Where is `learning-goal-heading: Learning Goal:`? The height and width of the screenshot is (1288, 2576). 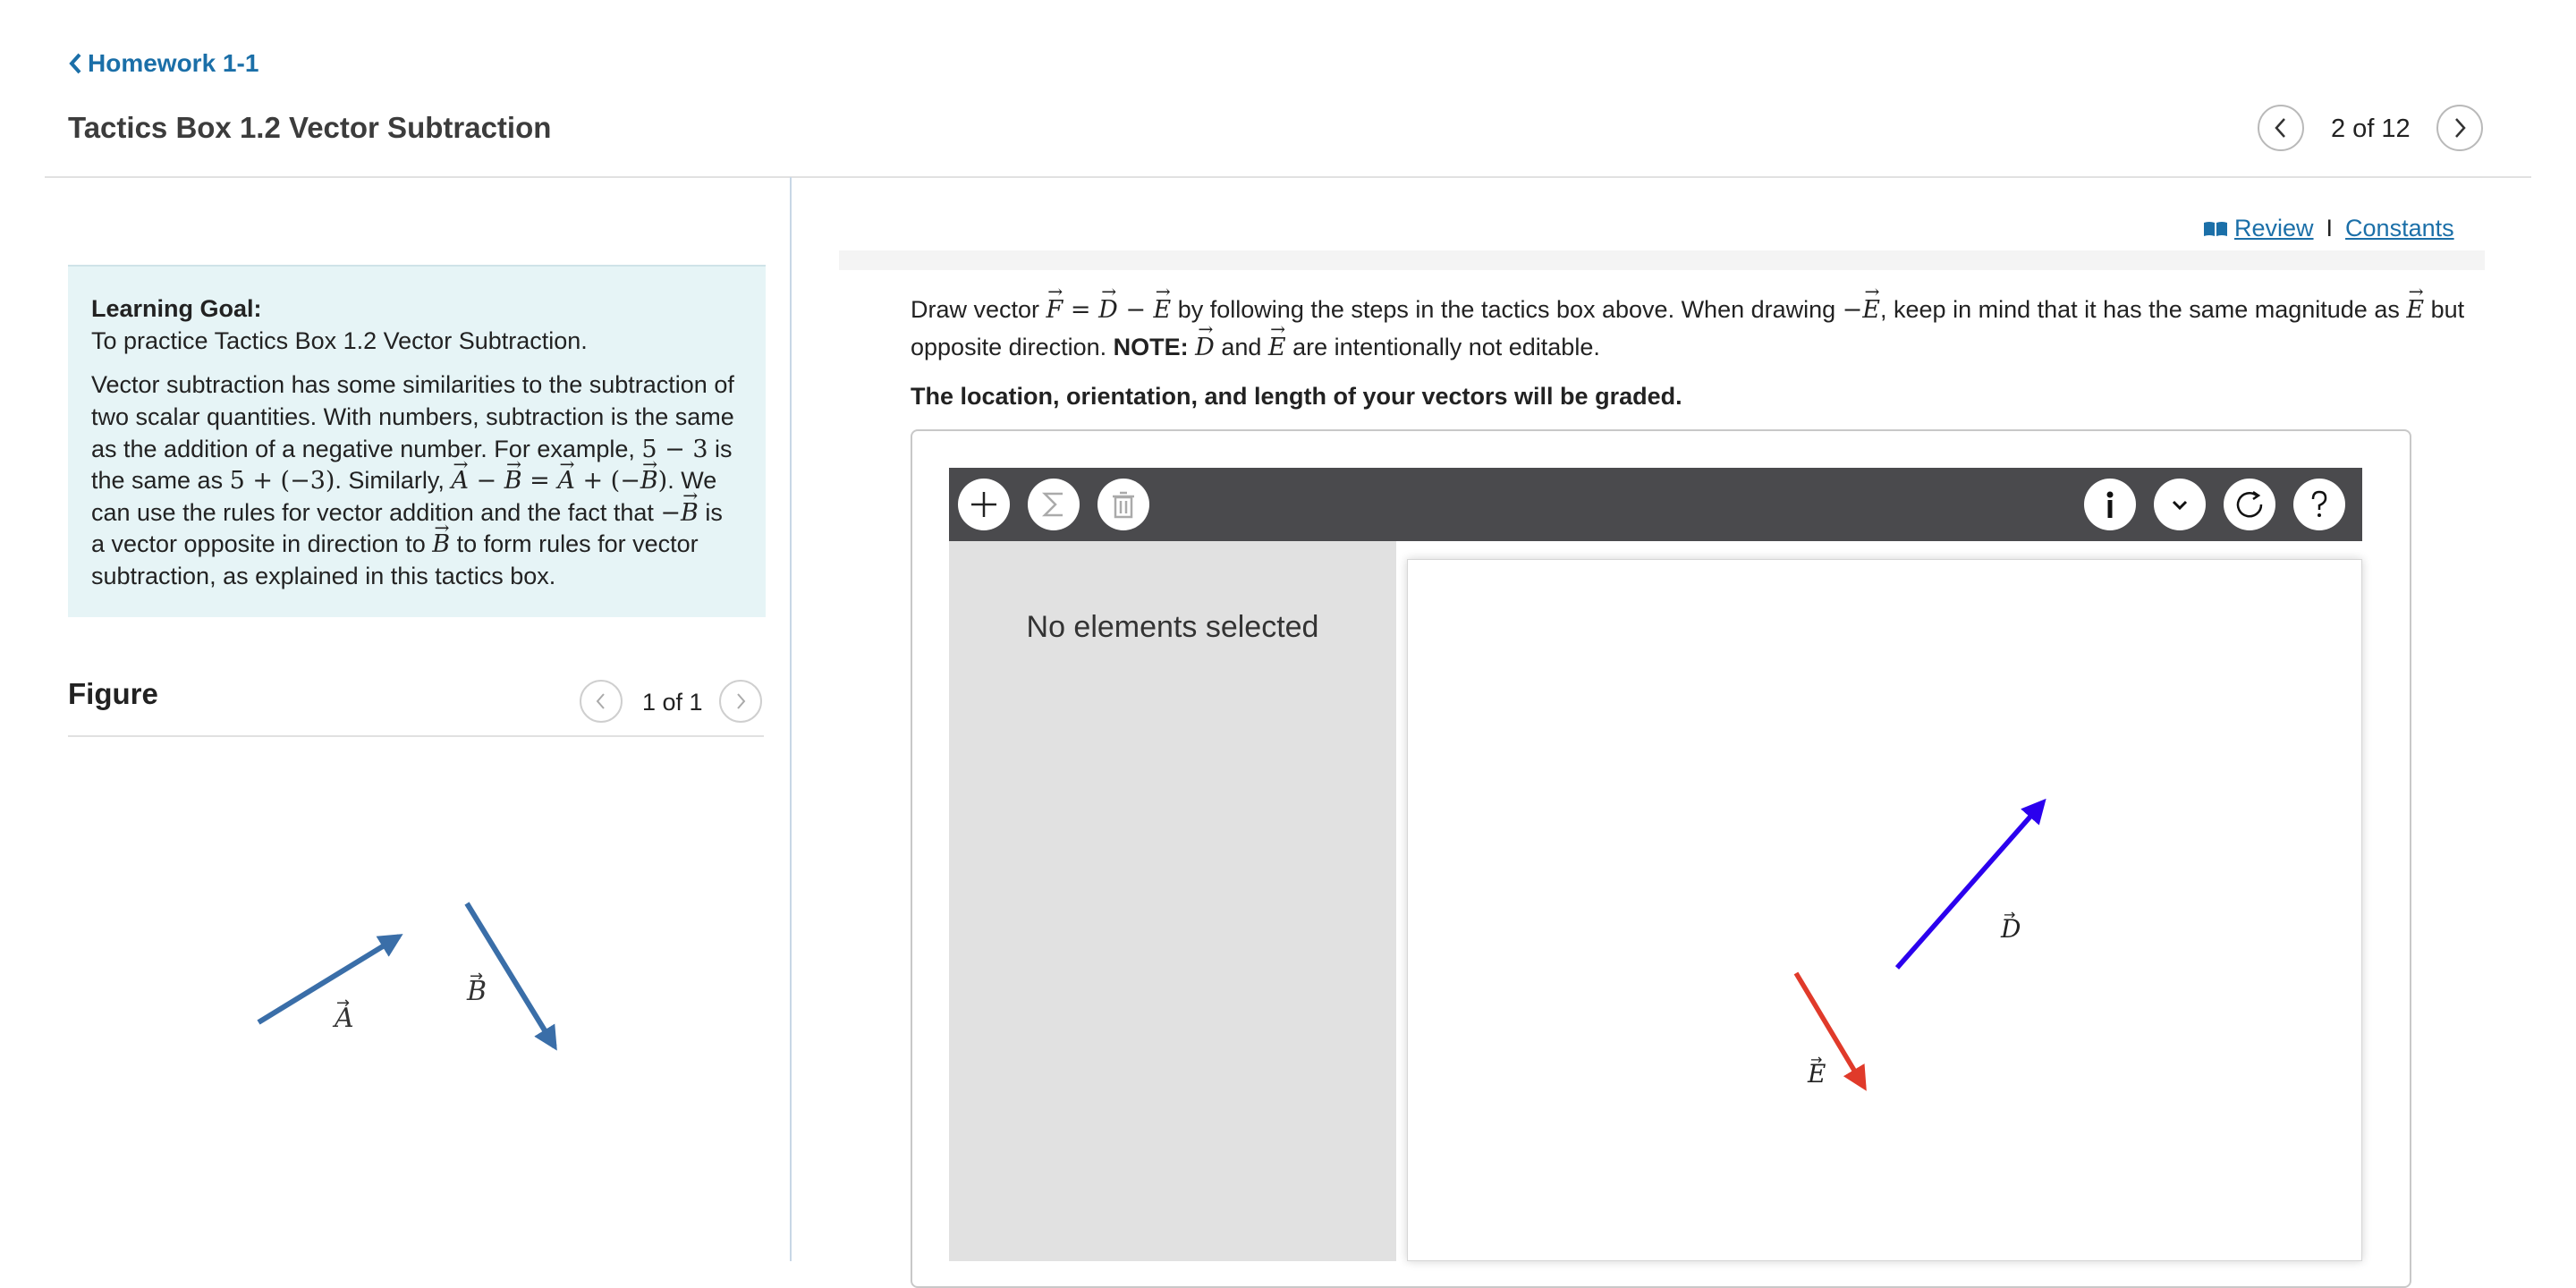
learning-goal-heading: Learning Goal: is located at coordinates (176, 308).